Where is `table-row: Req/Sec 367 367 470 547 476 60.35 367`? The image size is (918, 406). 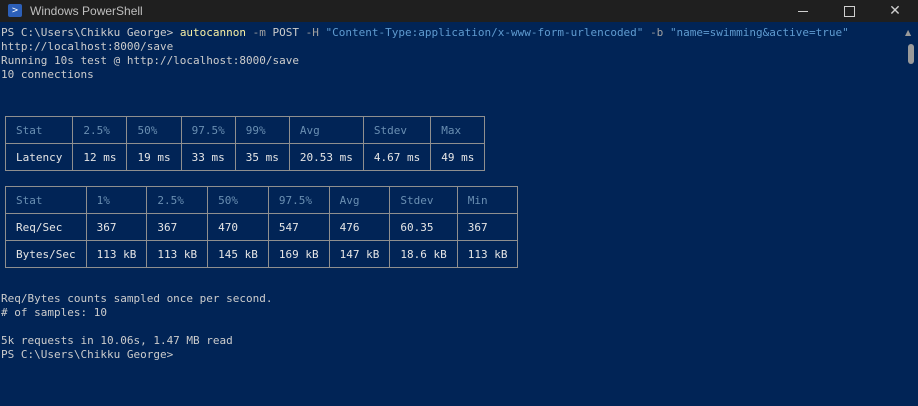
table-row: Req/Sec 367 367 470 547 476 60.35 367 is located at coordinates (262, 227).